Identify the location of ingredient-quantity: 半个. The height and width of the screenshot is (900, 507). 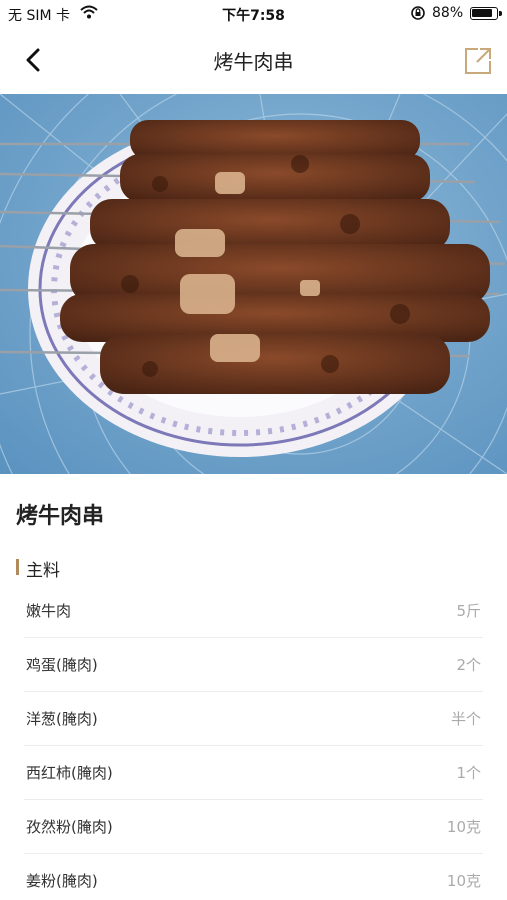
(465, 719).